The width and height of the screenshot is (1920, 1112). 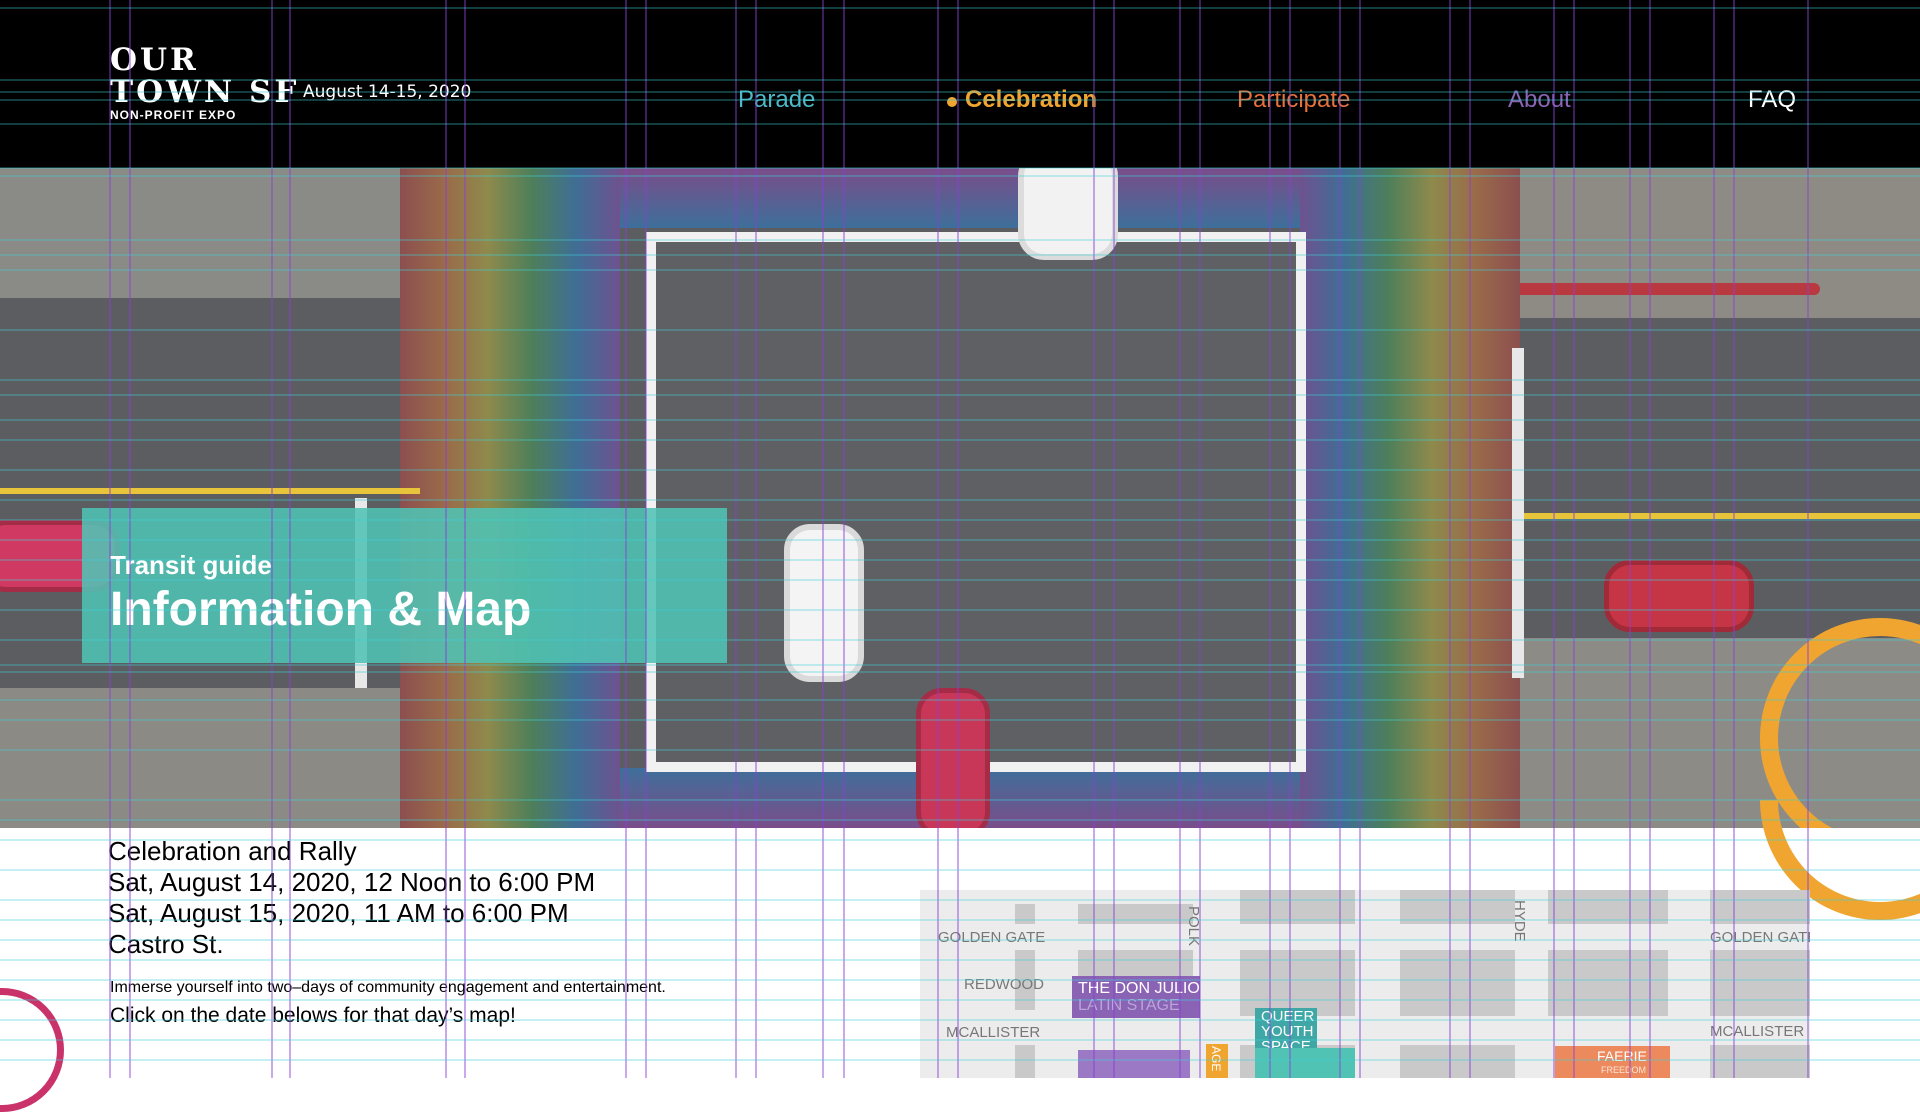 What do you see at coordinates (1679, 596) in the screenshot?
I see `car-red-right` at bounding box center [1679, 596].